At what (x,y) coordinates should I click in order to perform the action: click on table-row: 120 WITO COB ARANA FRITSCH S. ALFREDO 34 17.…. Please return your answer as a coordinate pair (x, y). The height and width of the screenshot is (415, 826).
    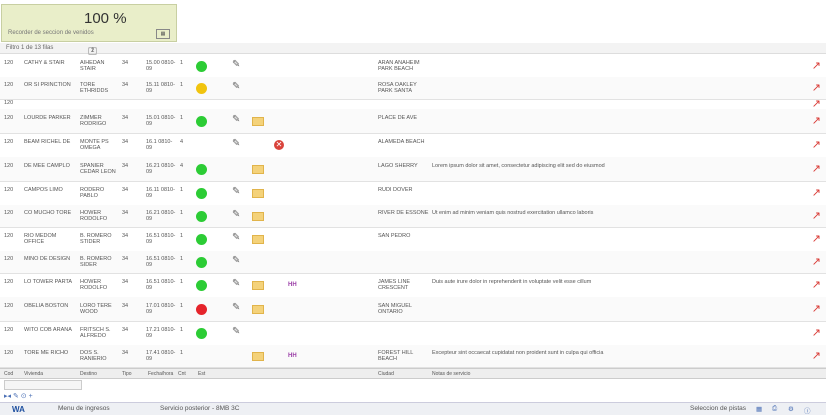
    Looking at the image, I should click on (413, 333).